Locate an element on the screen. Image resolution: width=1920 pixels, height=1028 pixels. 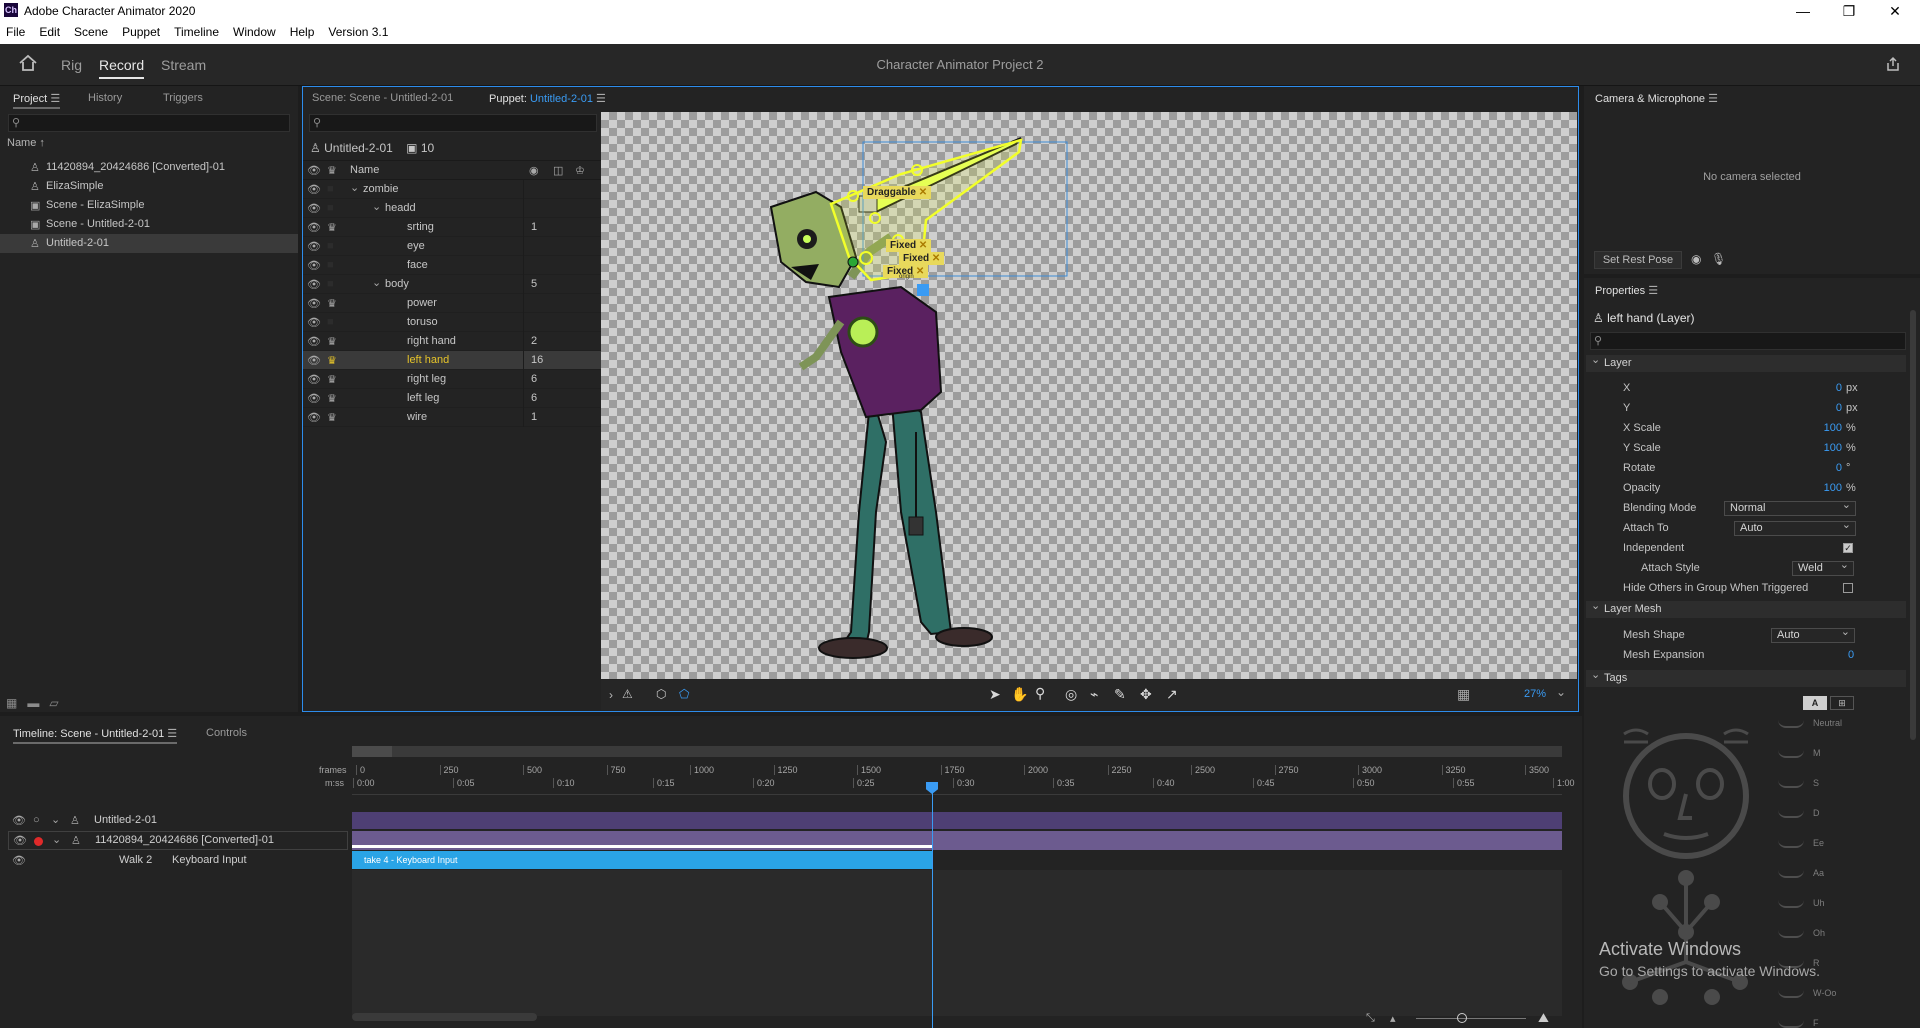
project-list-item: ▣ Scene - Untitled-2-01 is located at coordinates (149, 224).